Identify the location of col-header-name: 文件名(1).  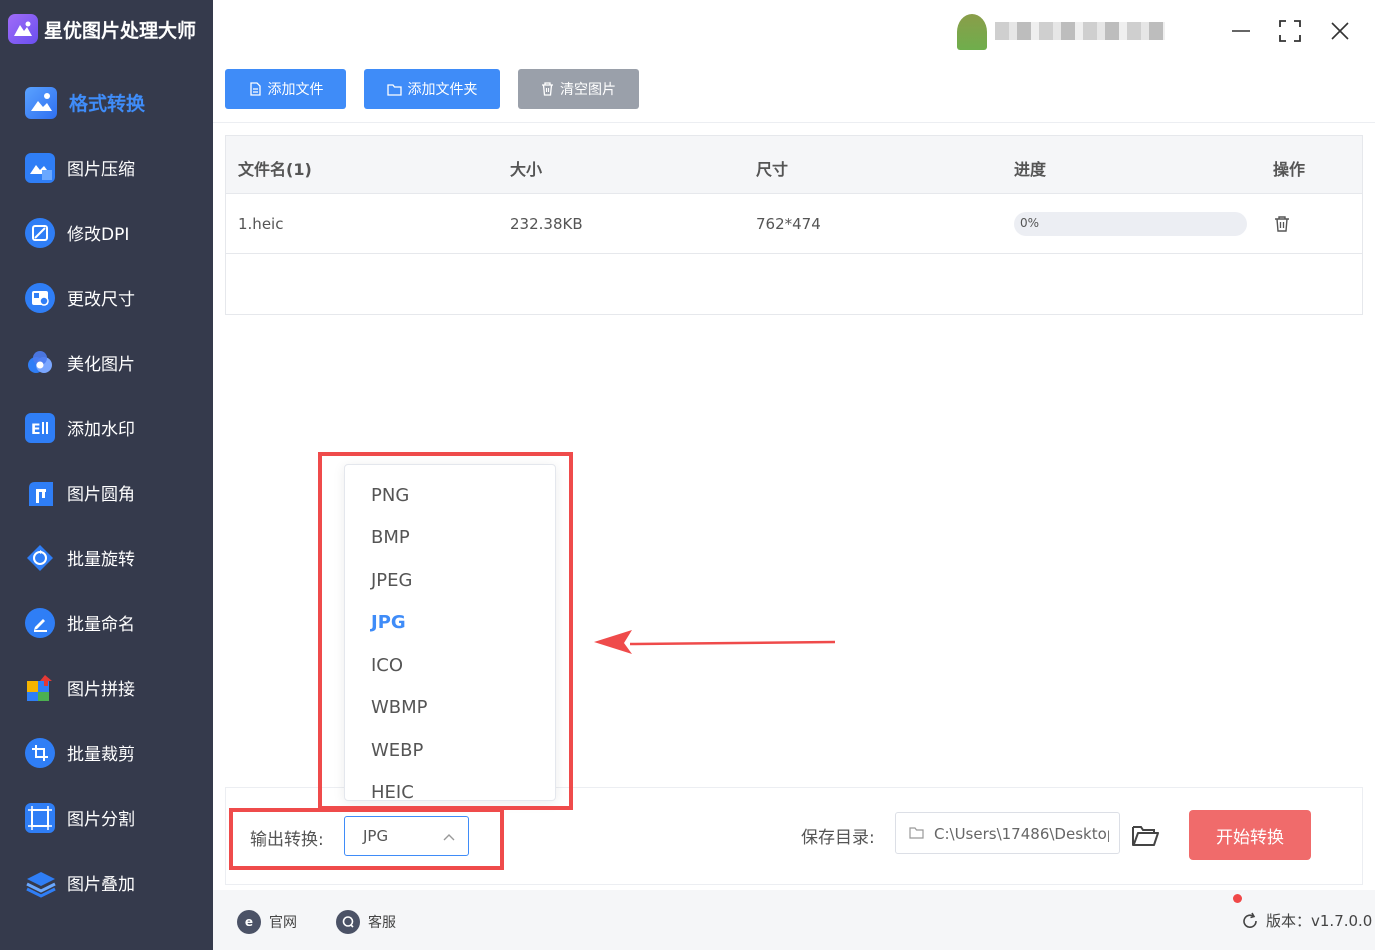
(275, 169).